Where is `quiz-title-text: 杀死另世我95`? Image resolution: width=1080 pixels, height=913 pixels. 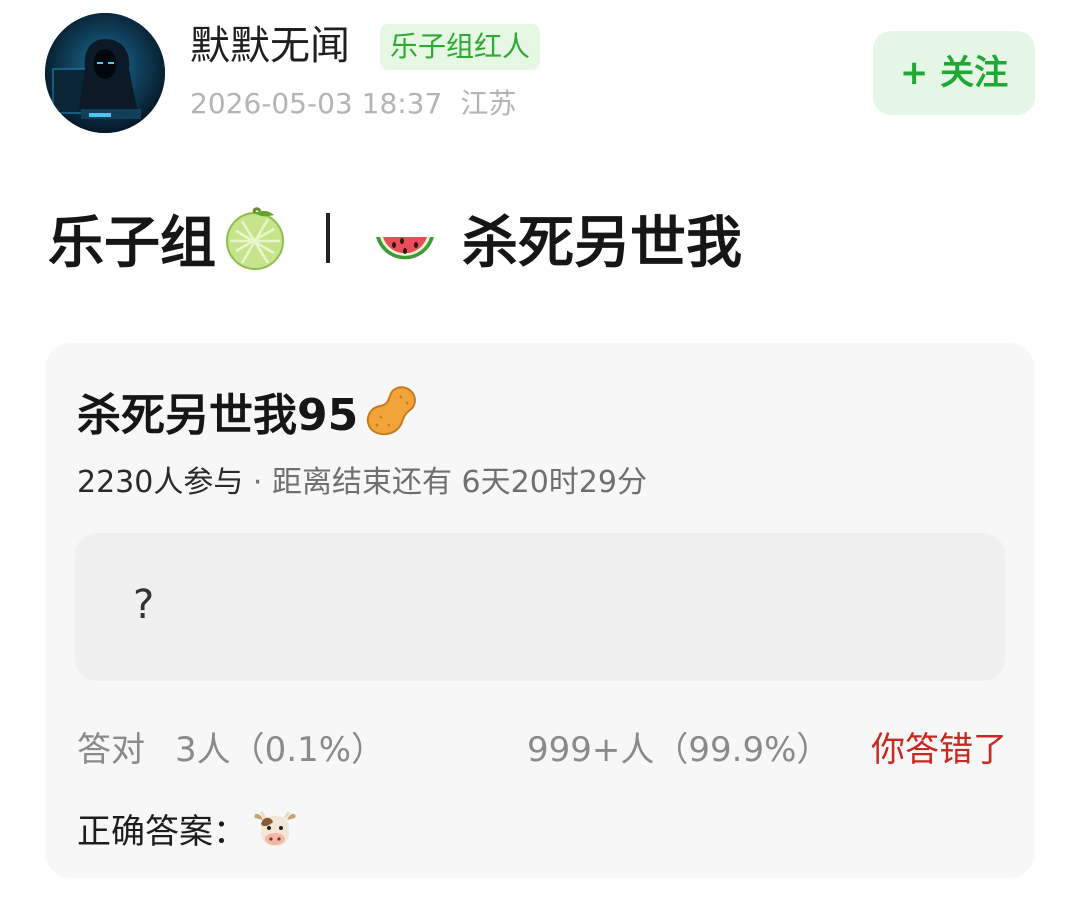
quiz-title-text: 杀死另世我95 is located at coordinates (218, 415).